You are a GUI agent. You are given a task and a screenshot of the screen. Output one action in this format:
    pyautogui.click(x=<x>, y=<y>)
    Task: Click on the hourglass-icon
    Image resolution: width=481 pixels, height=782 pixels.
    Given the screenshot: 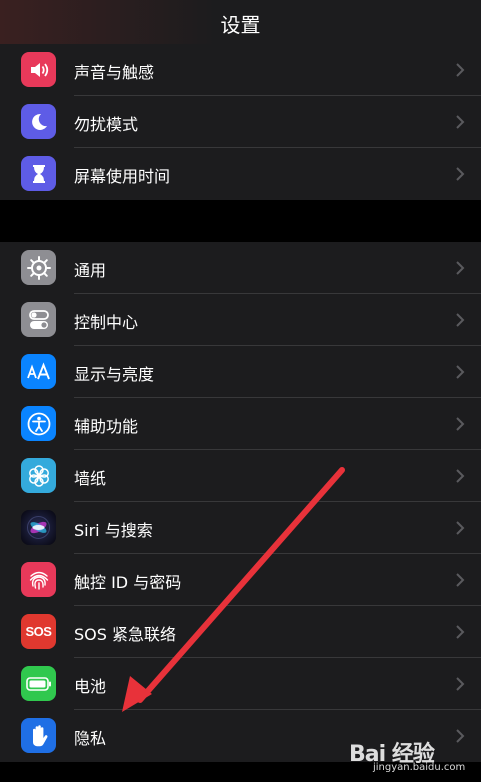 What is the action you would take?
    pyautogui.click(x=38, y=173)
    